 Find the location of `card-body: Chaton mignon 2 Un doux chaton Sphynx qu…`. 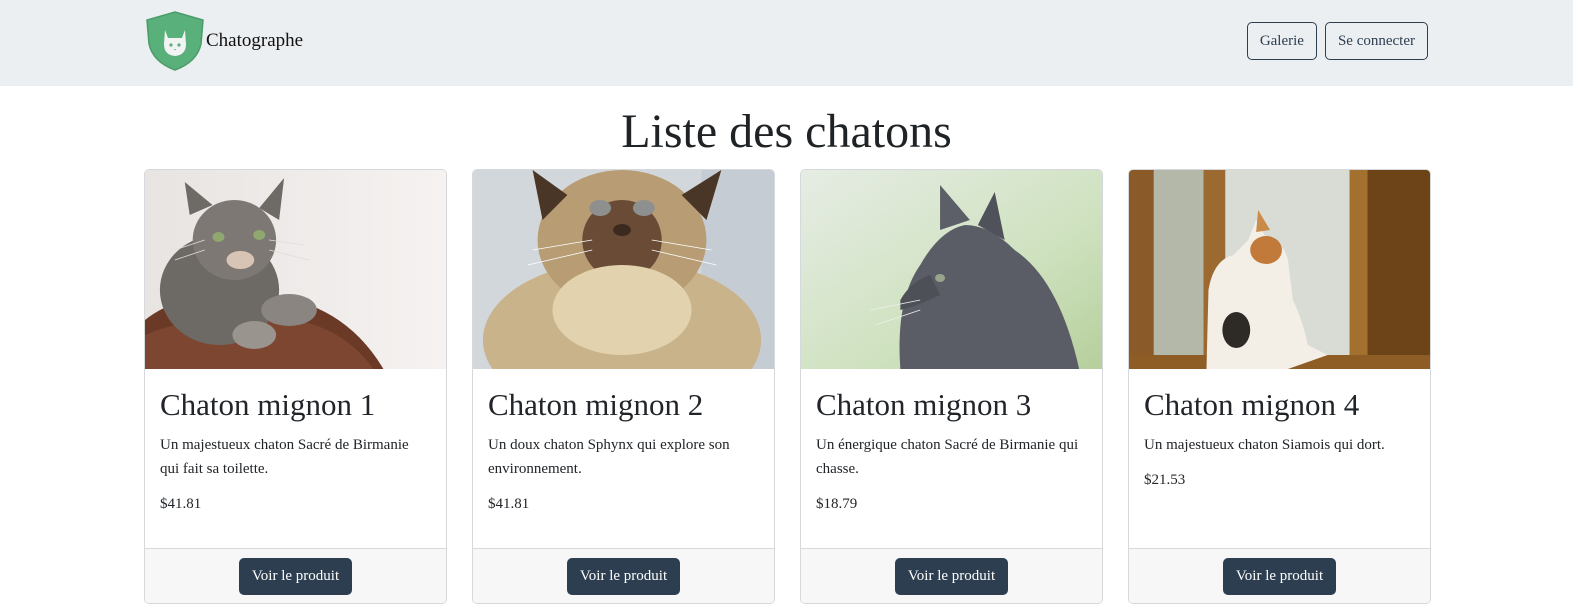

card-body: Chaton mignon 2 Un doux chaton Sphynx qu… is located at coordinates (623, 450).